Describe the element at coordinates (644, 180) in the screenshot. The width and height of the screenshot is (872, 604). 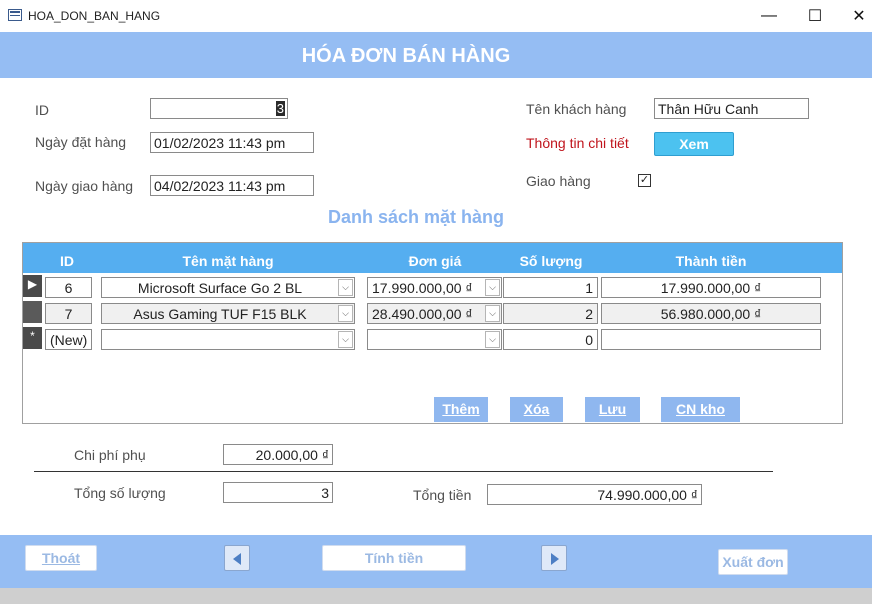
I see `delivered-checkbox: ✓` at that location.